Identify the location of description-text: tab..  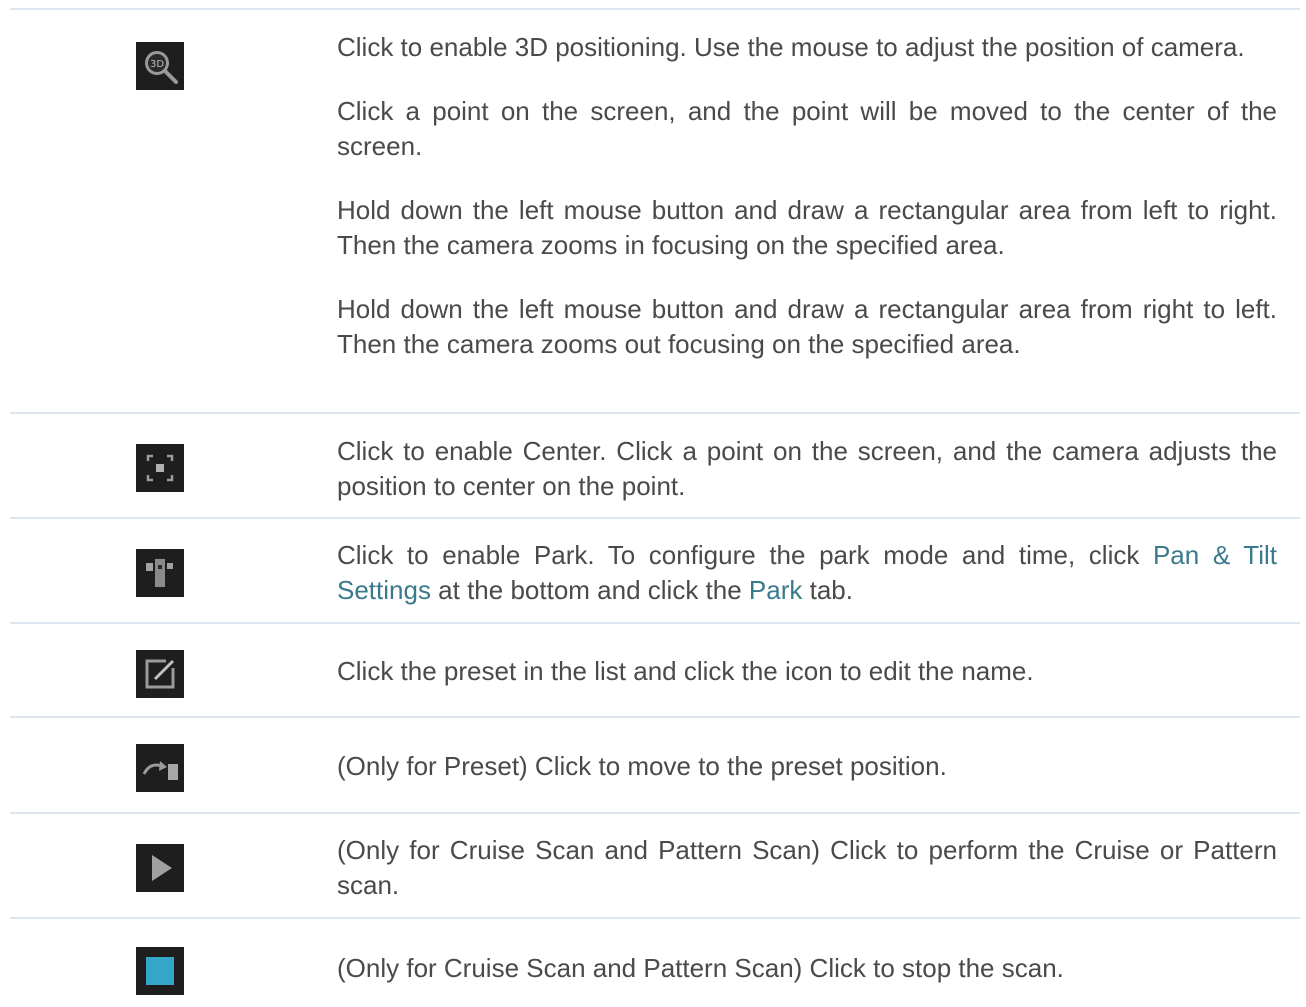
(827, 590).